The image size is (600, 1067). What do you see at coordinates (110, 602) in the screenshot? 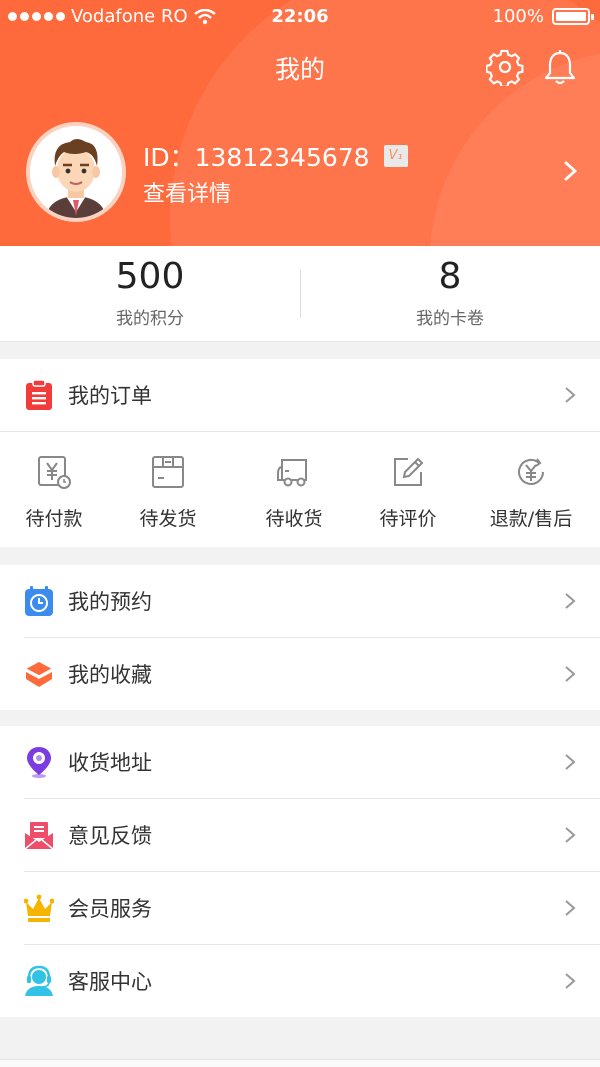
I see `my-bookings-label: 我的预约` at bounding box center [110, 602].